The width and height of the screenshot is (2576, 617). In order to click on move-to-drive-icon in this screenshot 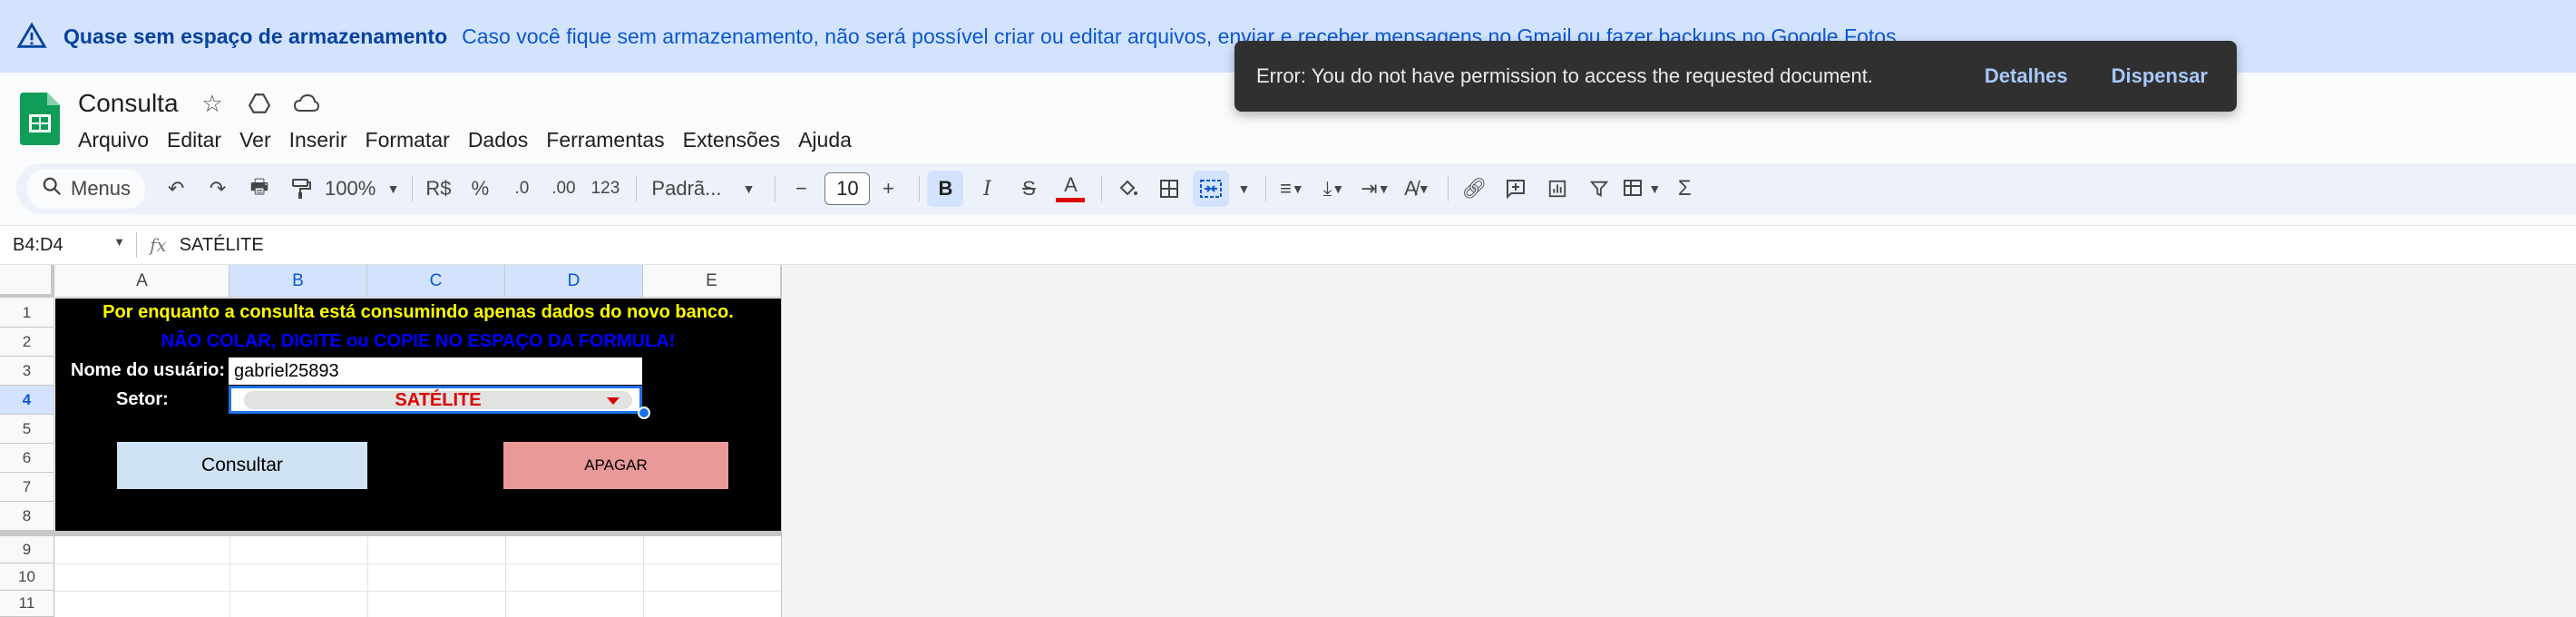, I will do `click(259, 103)`.